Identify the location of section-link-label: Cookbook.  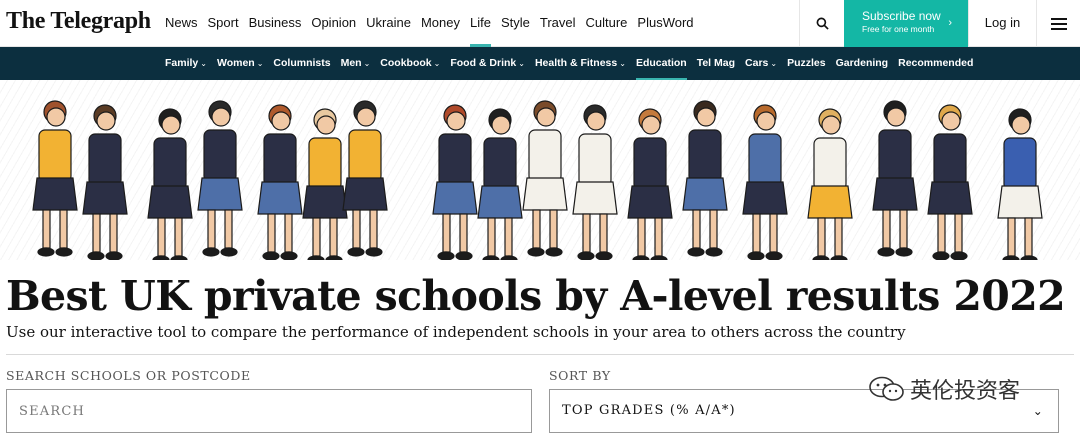
(406, 63).